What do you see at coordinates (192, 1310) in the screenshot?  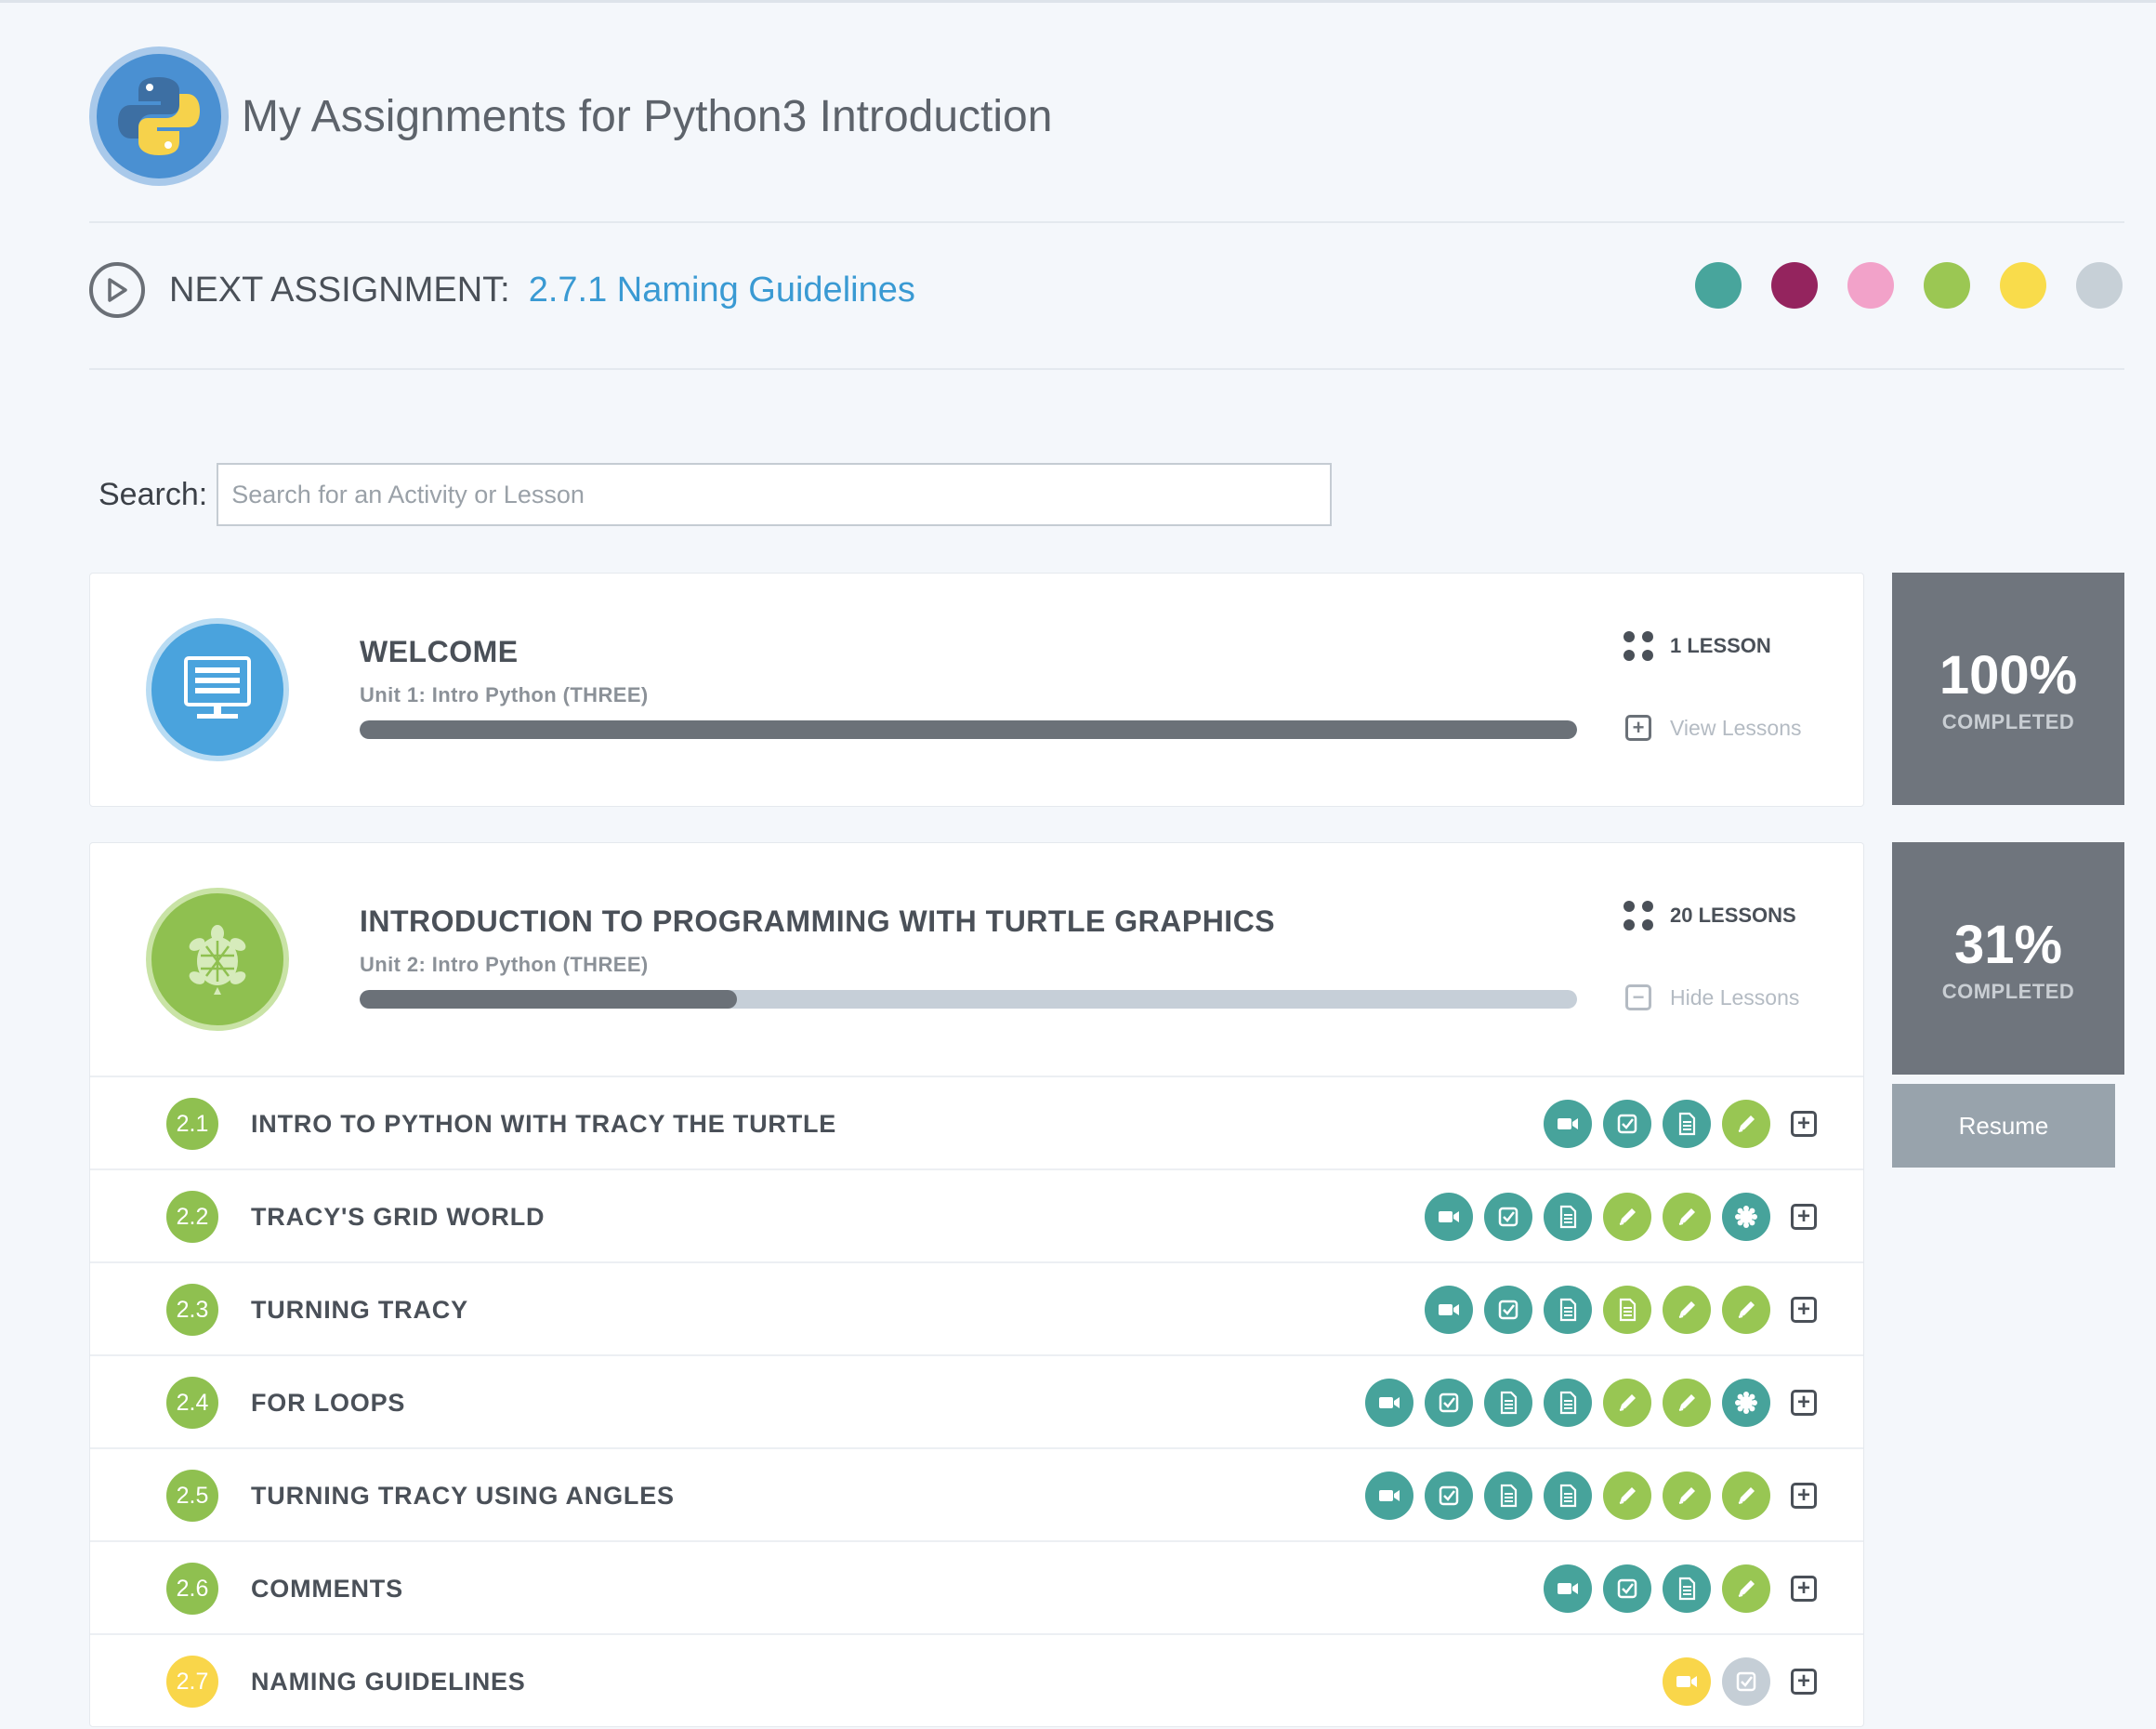 I see `lesson-number-badge: 2.3` at bounding box center [192, 1310].